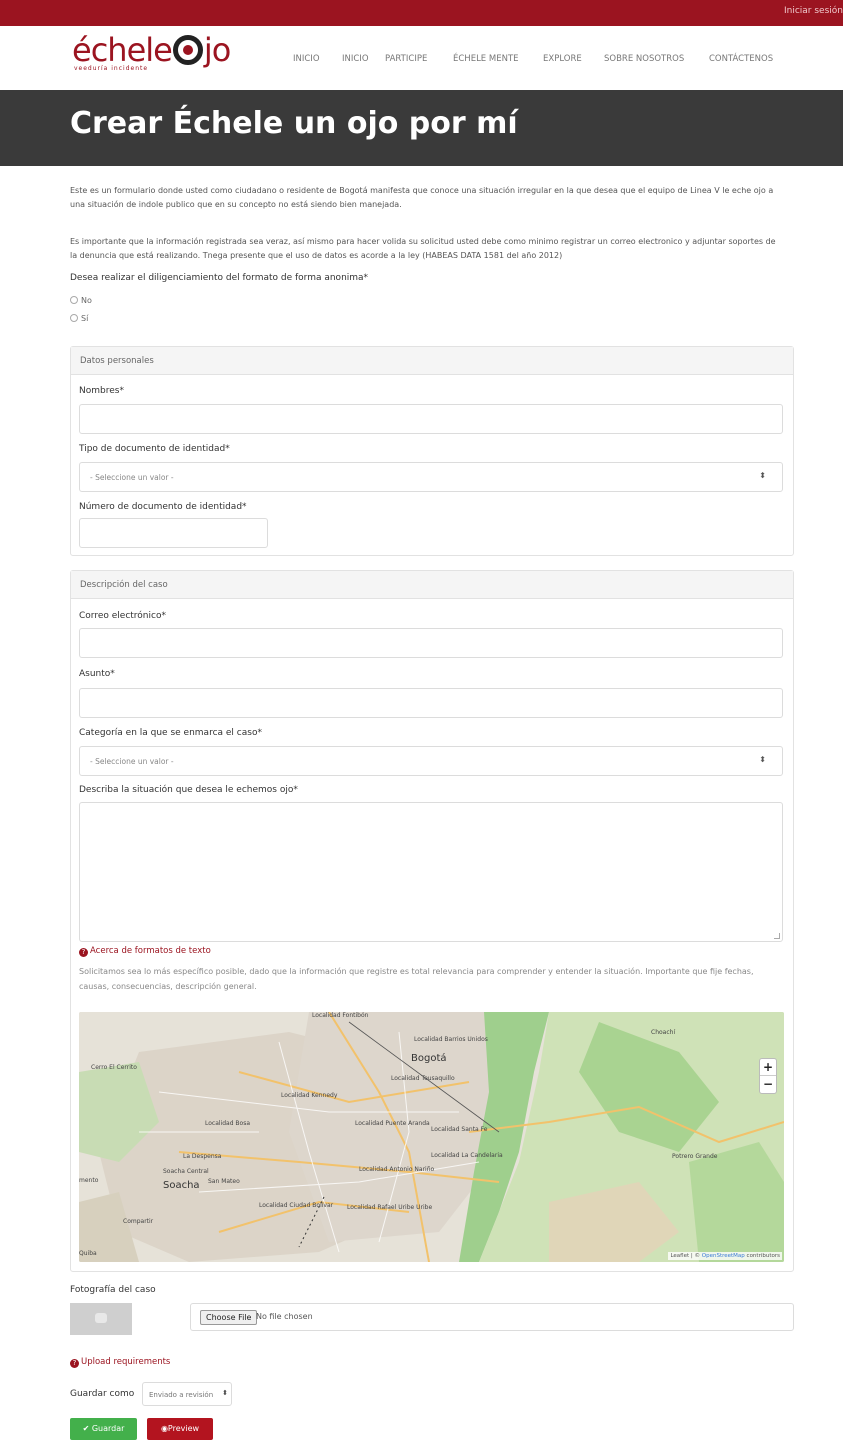 The image size is (843, 1444). What do you see at coordinates (114, 1067) in the screenshot?
I see `map-label-cerro: Cerro El Cerrito` at bounding box center [114, 1067].